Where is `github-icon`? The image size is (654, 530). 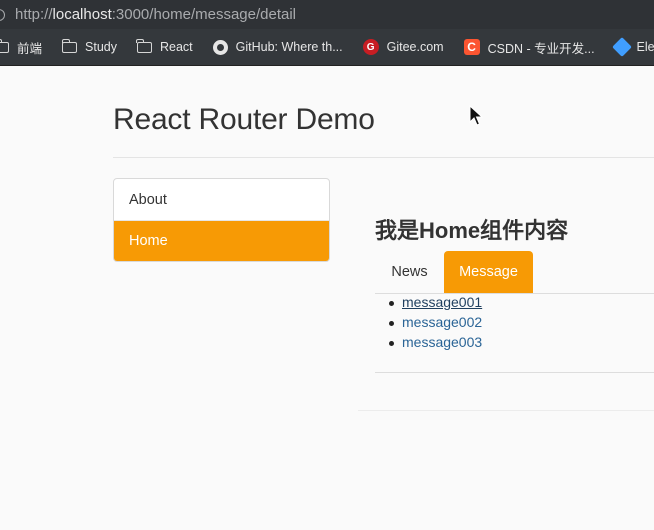 github-icon is located at coordinates (220, 47).